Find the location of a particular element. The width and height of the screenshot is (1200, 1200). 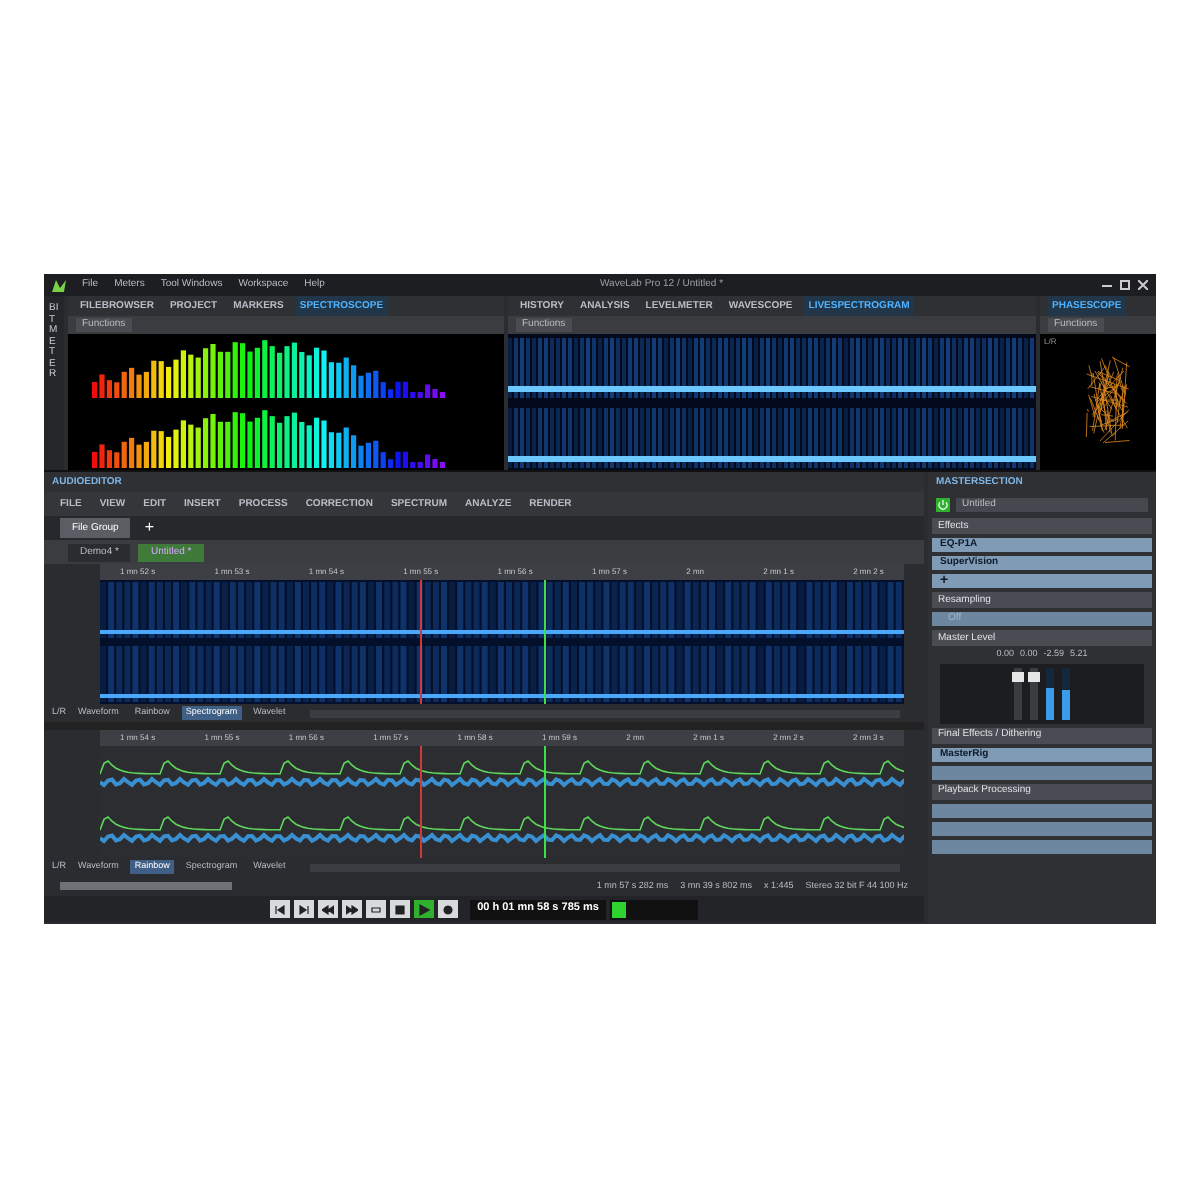

app-logo-icon is located at coordinates (59, 285).